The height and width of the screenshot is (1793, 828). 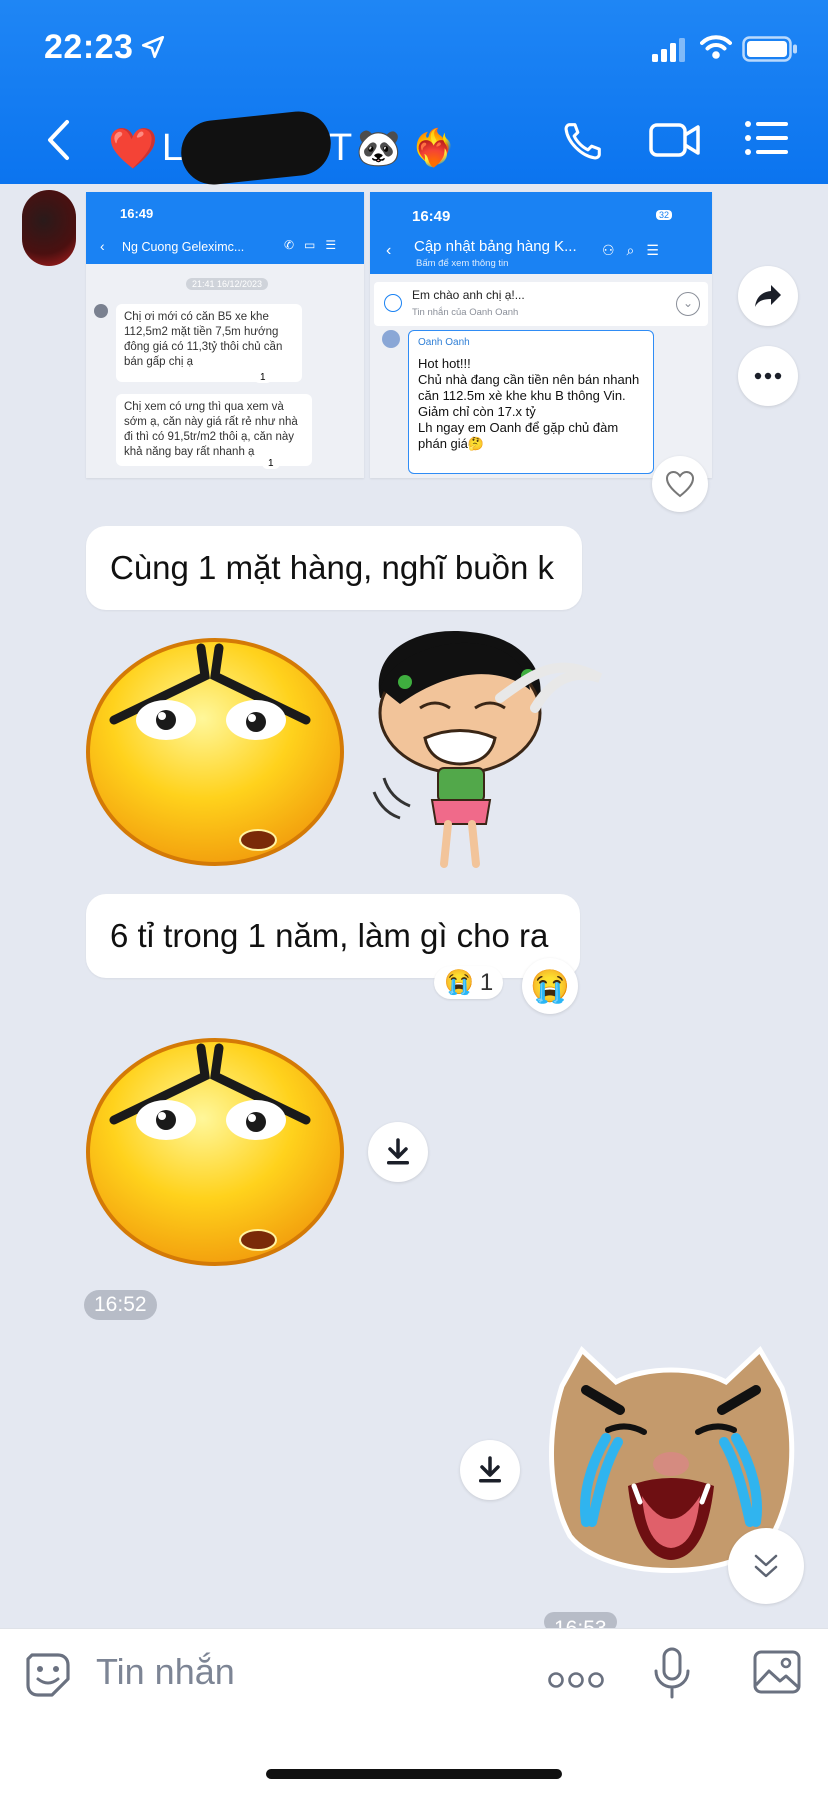 I want to click on forward-button, so click(x=768, y=296).